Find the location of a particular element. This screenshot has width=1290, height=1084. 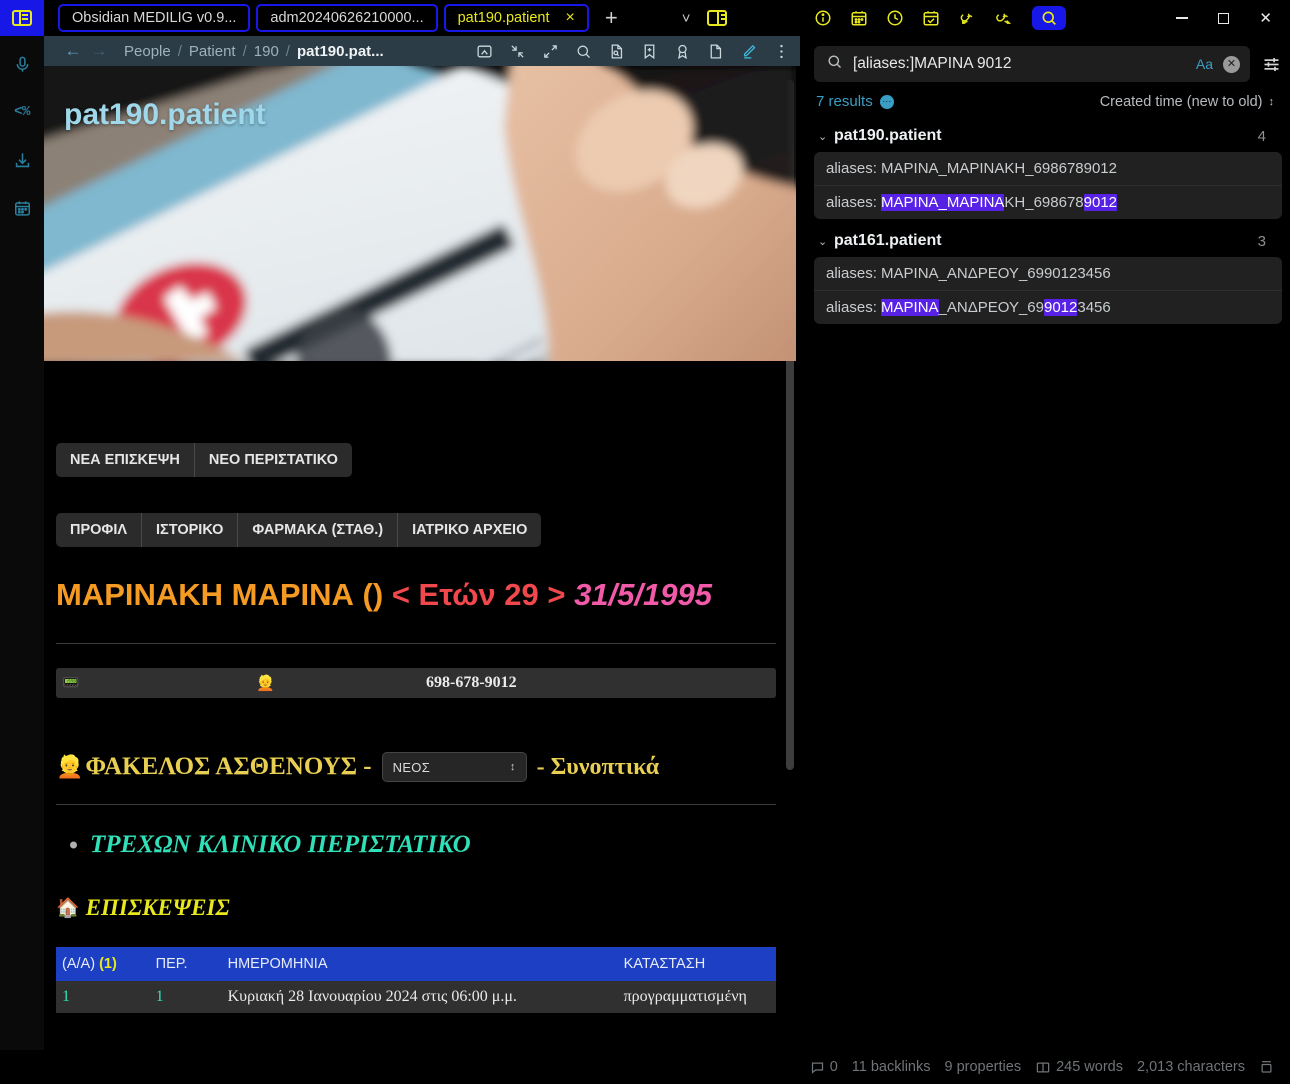

download-icon is located at coordinates (22, 160).